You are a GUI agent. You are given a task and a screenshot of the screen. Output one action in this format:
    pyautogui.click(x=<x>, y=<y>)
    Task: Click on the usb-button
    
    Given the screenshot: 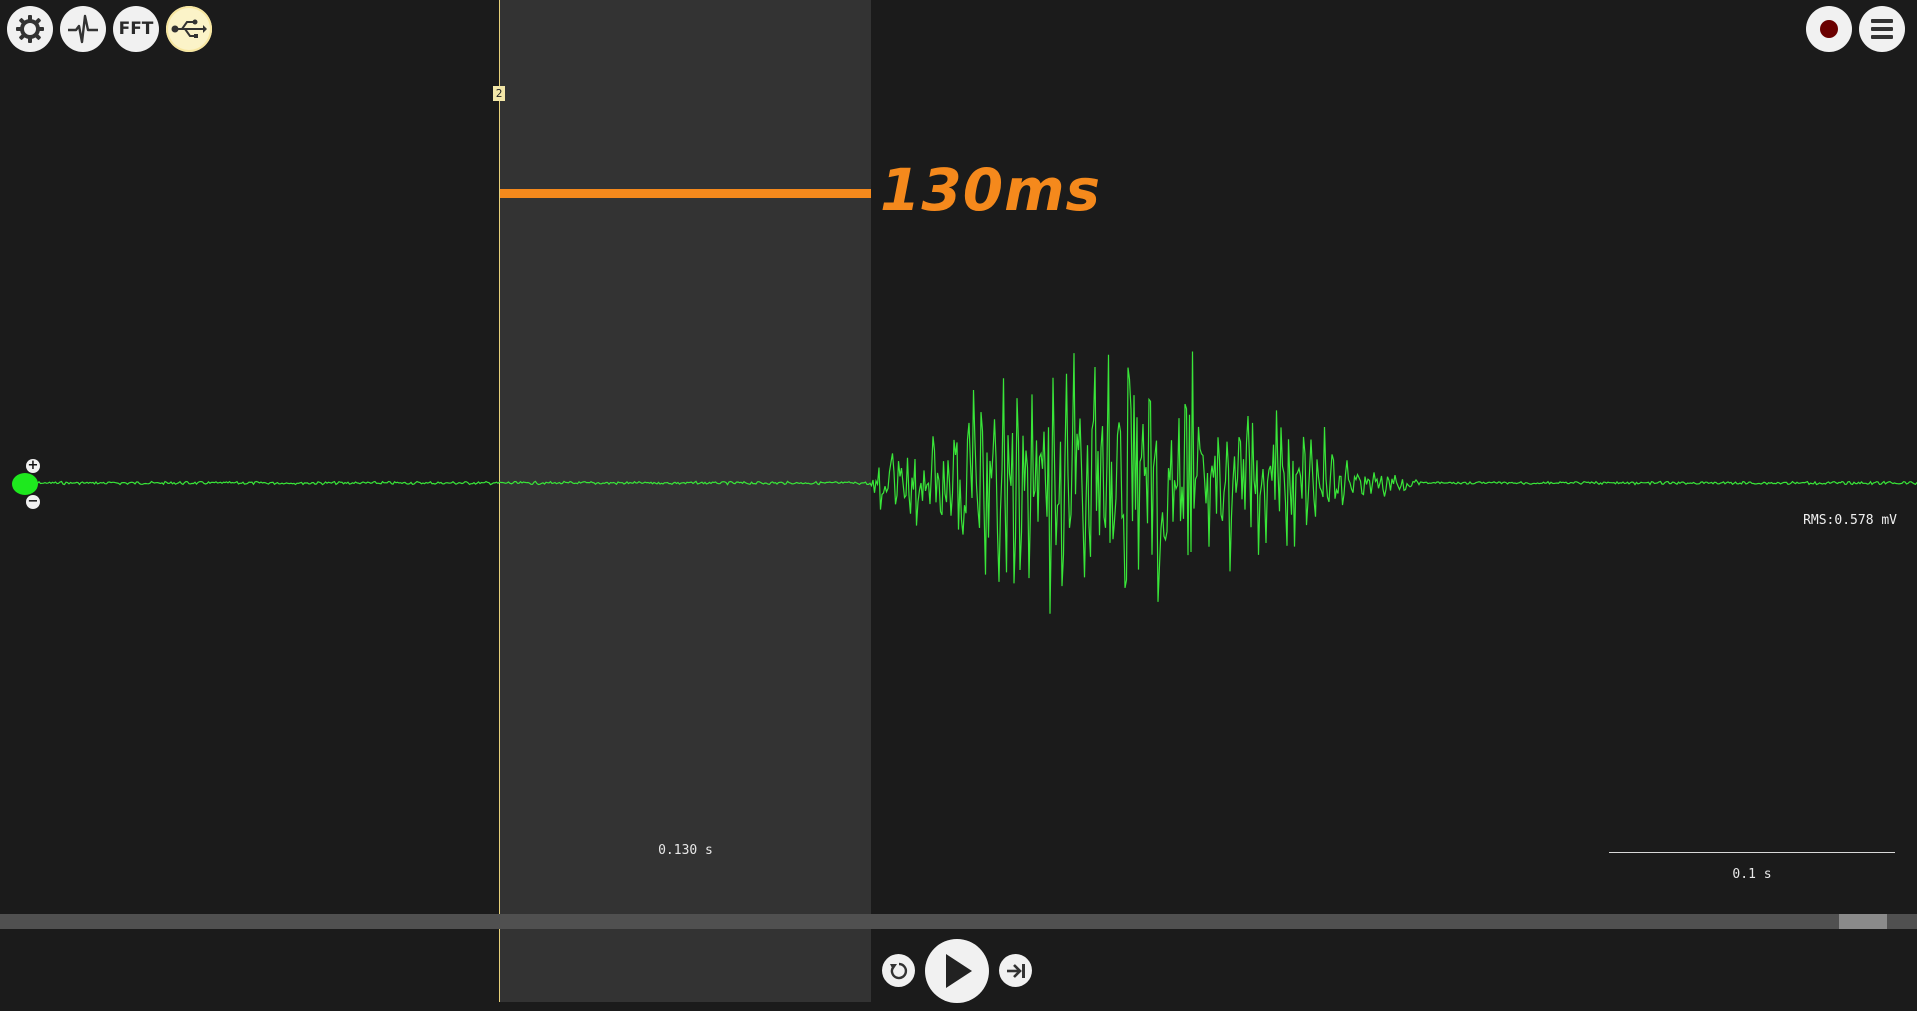 What is the action you would take?
    pyautogui.click(x=189, y=29)
    